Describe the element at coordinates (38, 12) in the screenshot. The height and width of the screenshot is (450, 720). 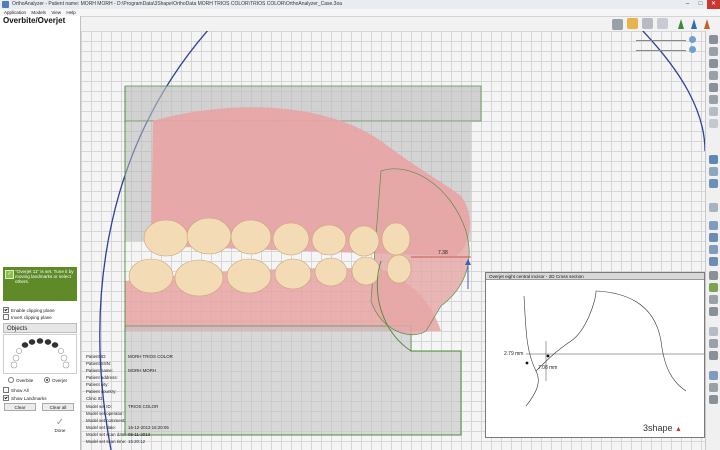
I see `menu-models: Models` at that location.